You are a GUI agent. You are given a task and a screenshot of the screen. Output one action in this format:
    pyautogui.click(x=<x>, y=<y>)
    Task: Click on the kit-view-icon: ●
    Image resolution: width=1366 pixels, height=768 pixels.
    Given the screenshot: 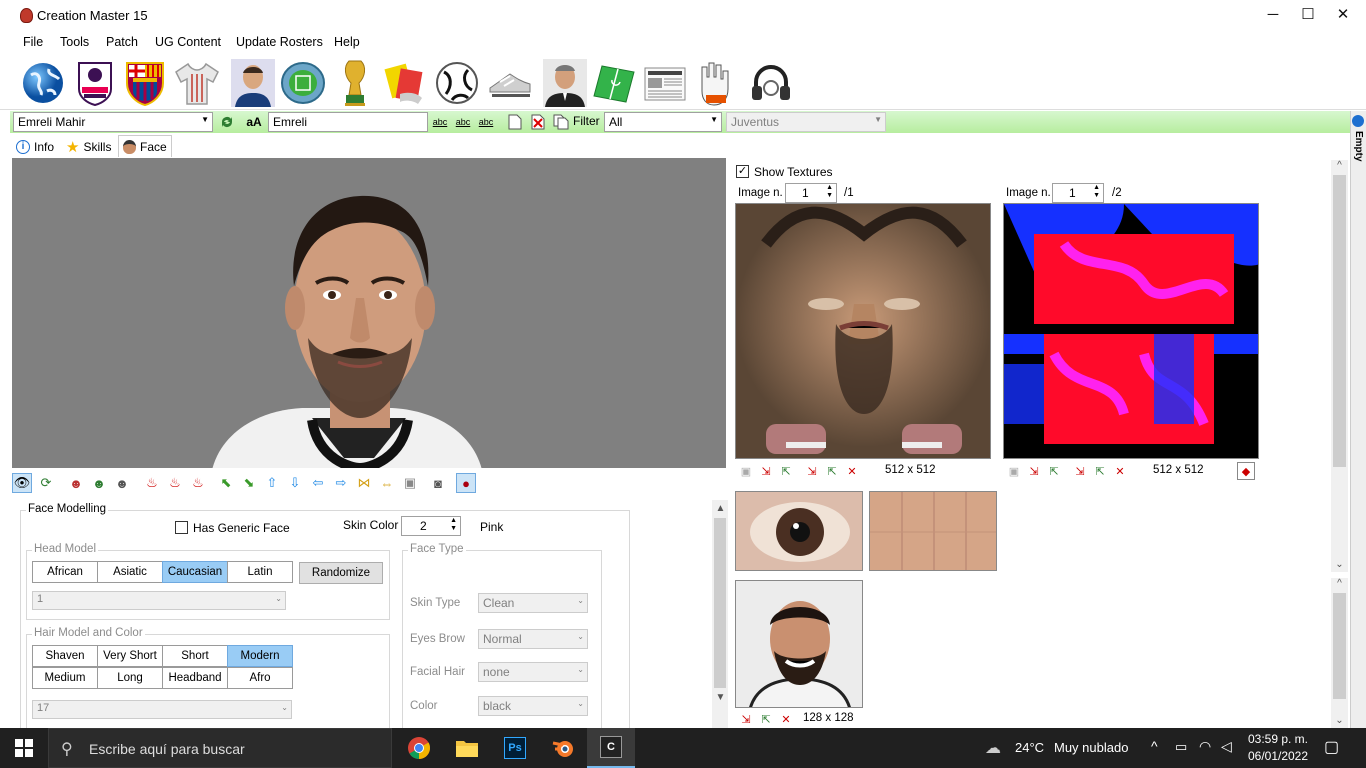 What is the action you would take?
    pyautogui.click(x=466, y=483)
    